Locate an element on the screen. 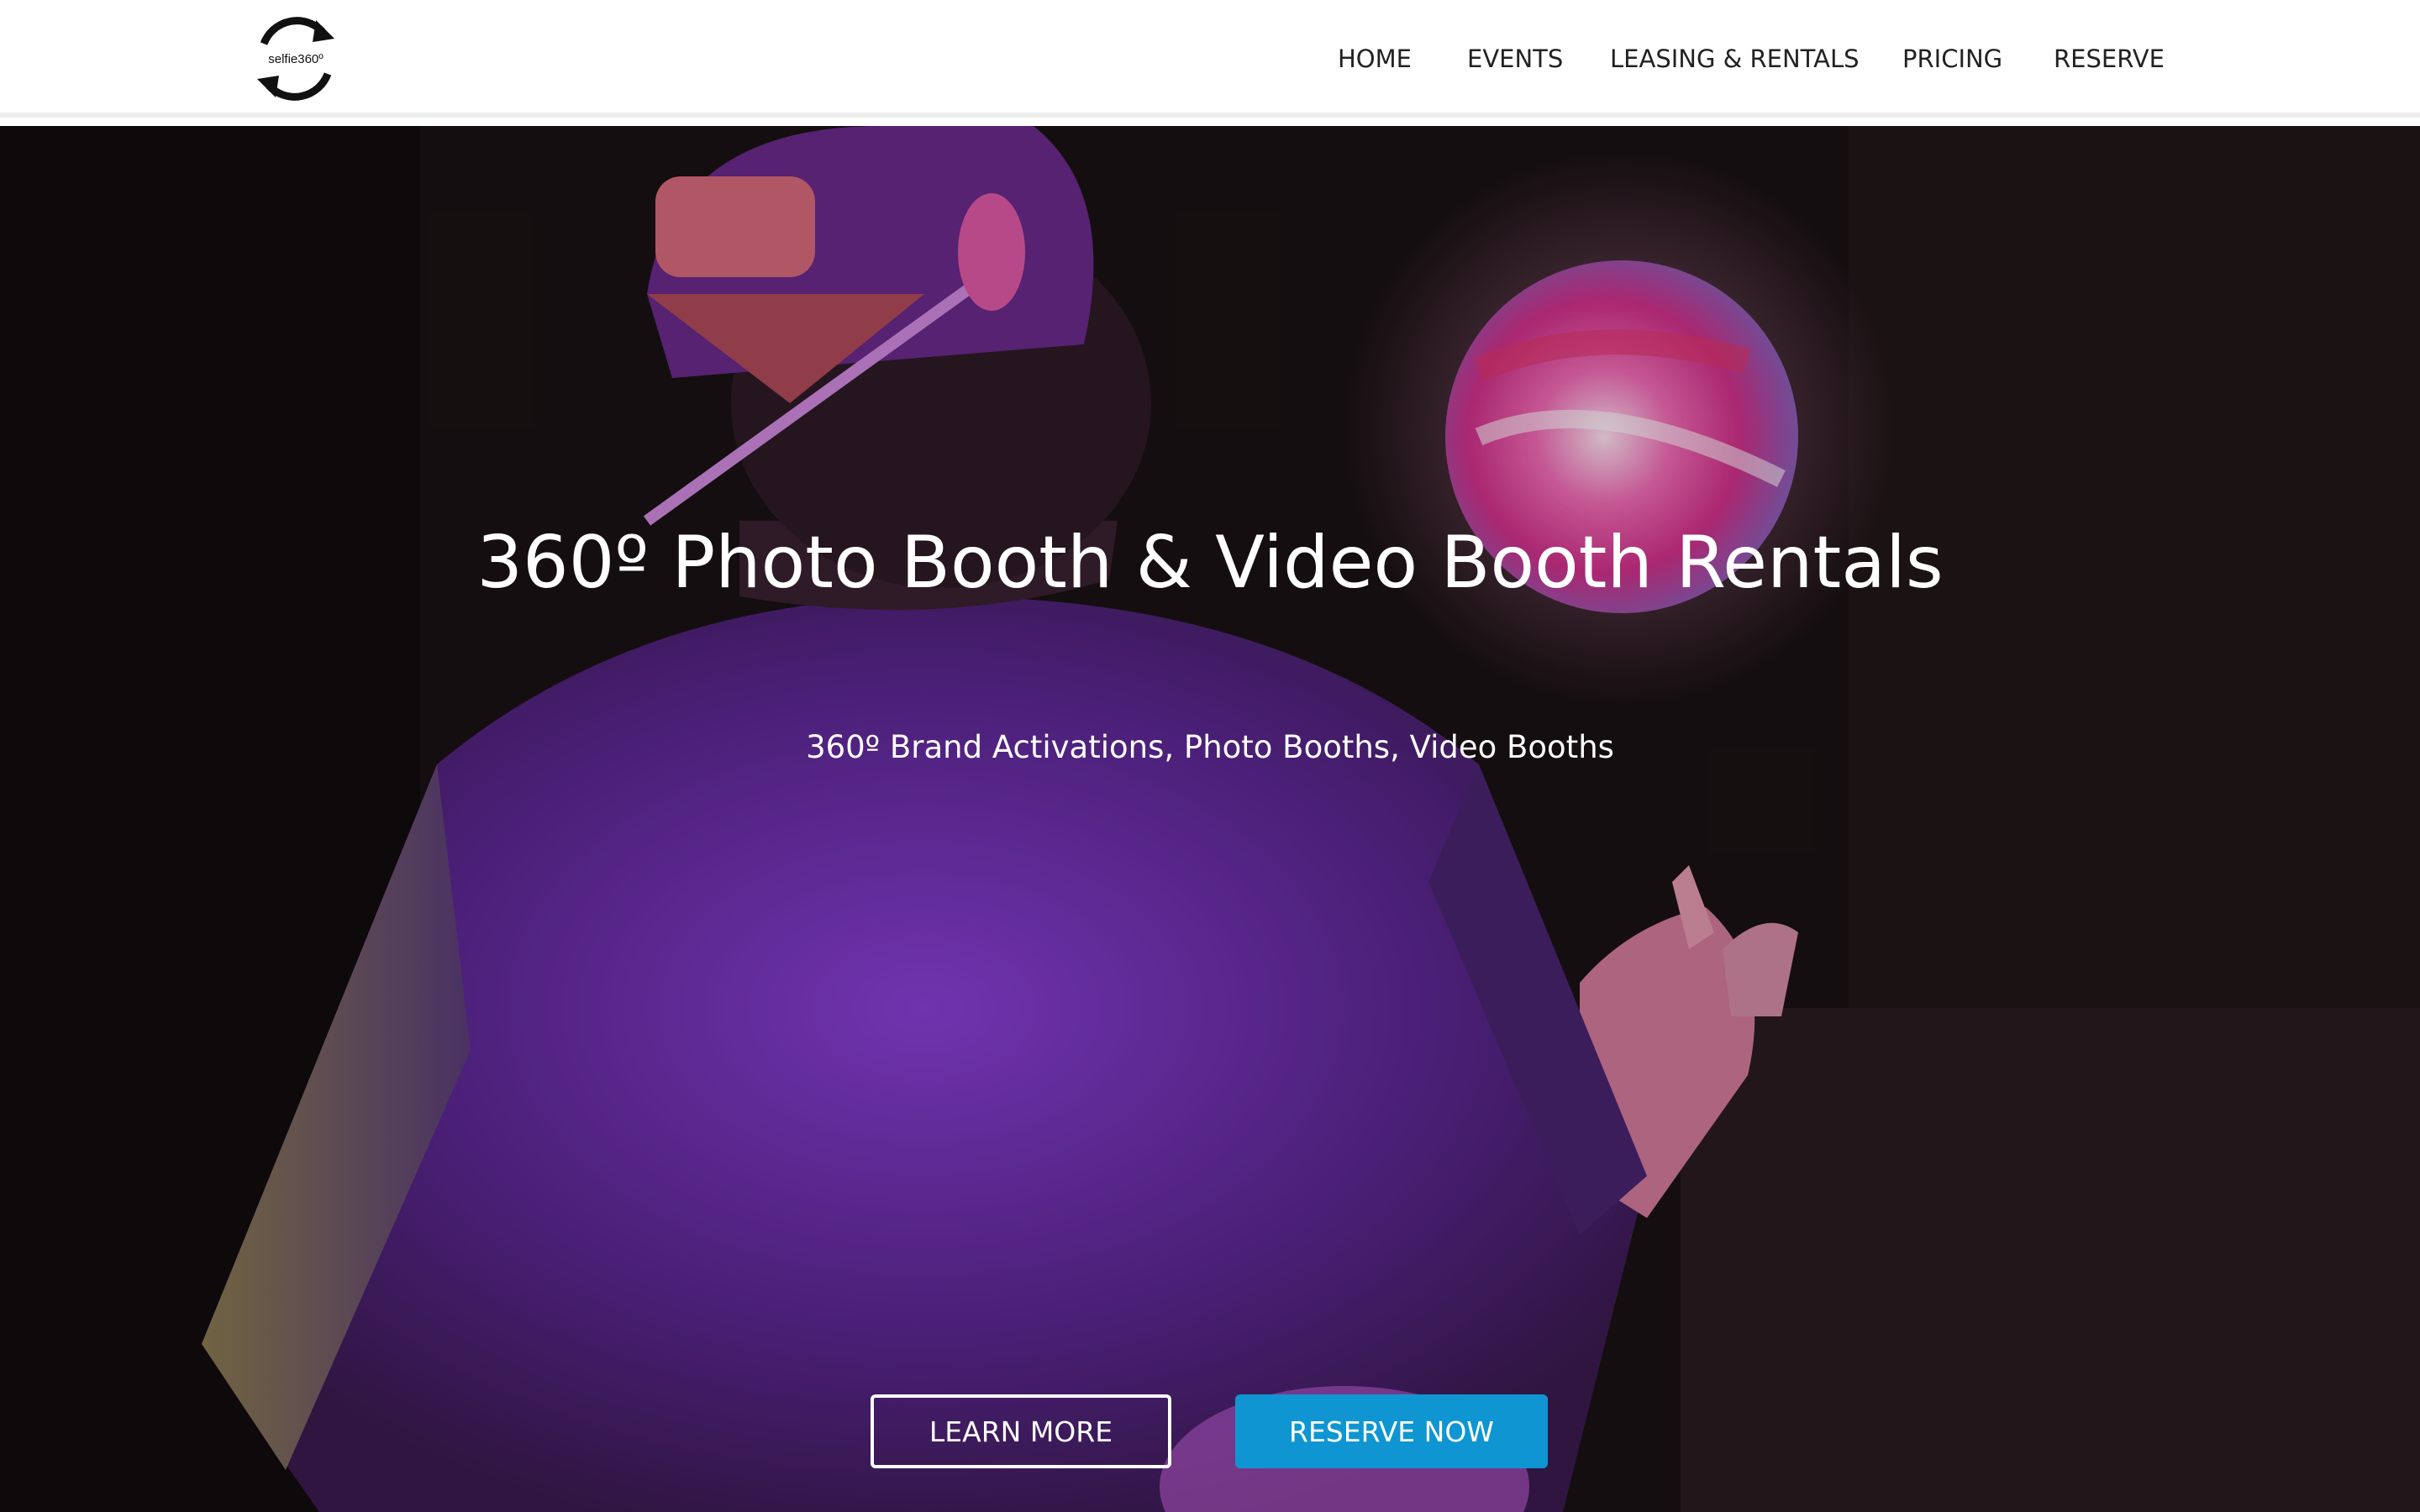 The image size is (2420, 1512). hero-title: 360º Photo Booth & Video Booth Rentals is located at coordinates (1210, 563).